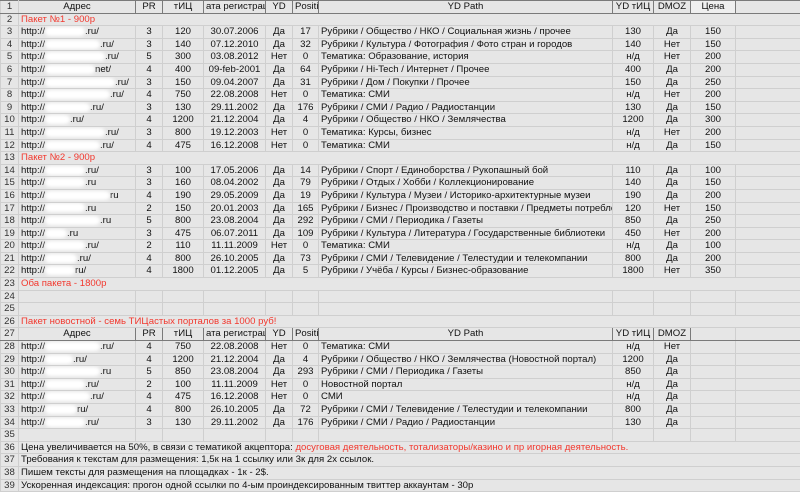 The image size is (800, 492). What do you see at coordinates (77, 208) in the screenshot?
I see `url-cell: http://.ru` at bounding box center [77, 208].